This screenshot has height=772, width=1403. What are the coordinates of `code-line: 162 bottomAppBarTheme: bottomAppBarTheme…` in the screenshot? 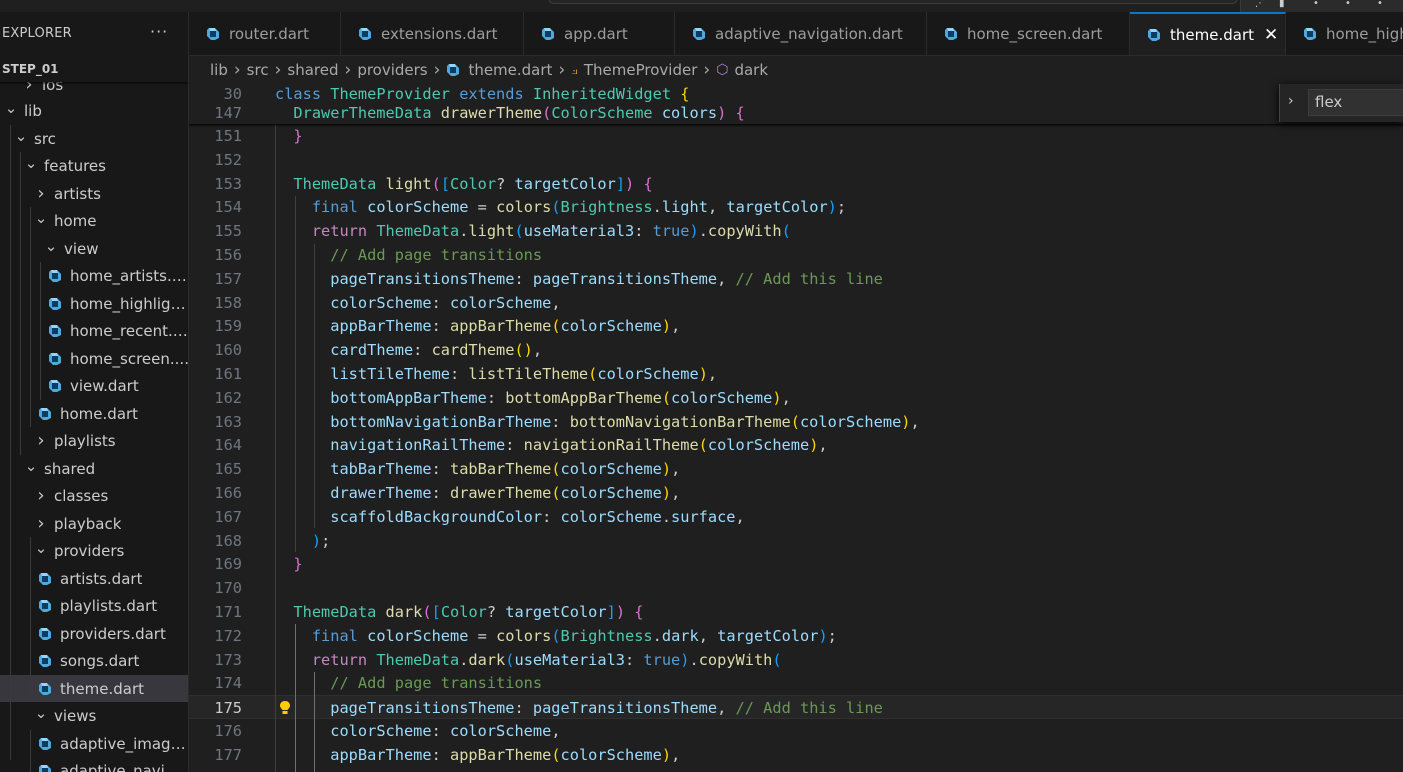 It's located at (796, 398).